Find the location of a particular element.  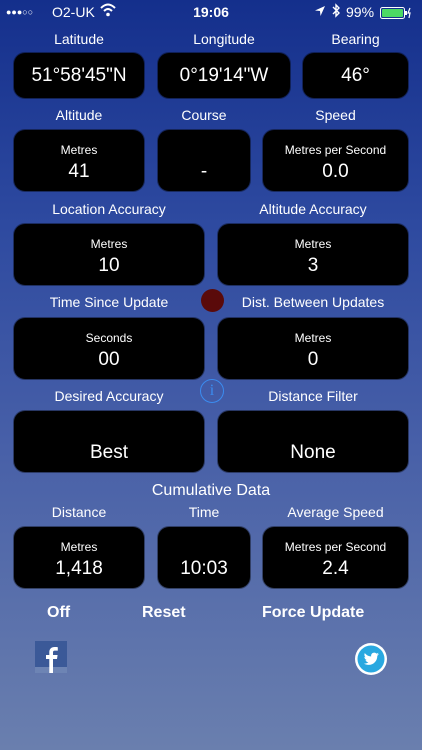

altitude-accuracy-value: 3 is located at coordinates (313, 265).